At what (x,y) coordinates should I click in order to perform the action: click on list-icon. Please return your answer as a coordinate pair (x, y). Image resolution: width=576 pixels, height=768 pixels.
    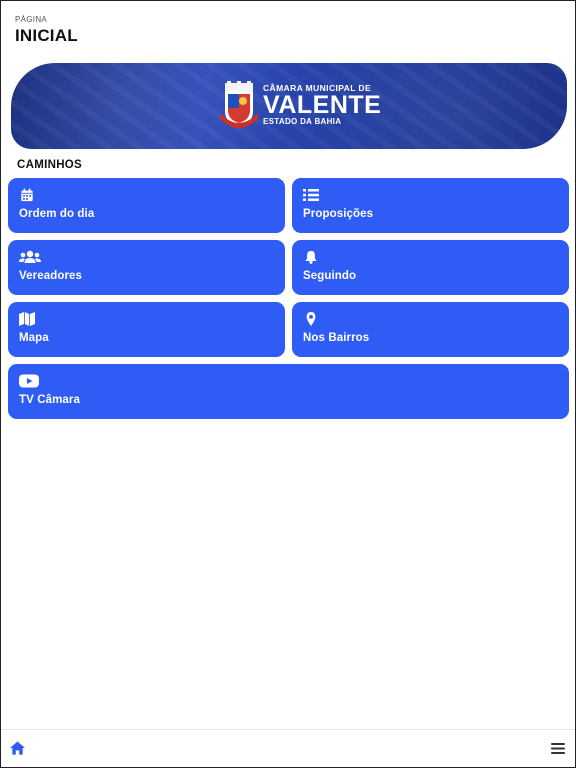
    Looking at the image, I should click on (311, 195).